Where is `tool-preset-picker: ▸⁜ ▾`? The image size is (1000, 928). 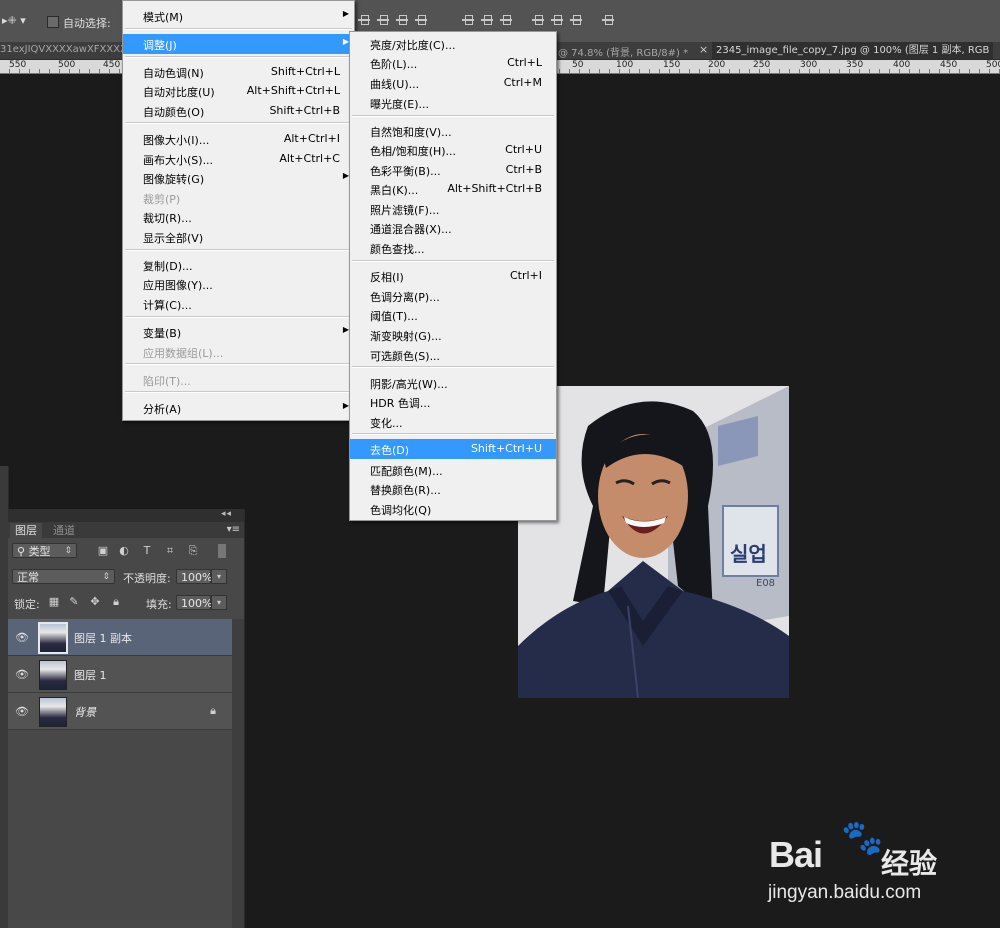
tool-preset-picker: ▸⁜ ▾ is located at coordinates (14, 20).